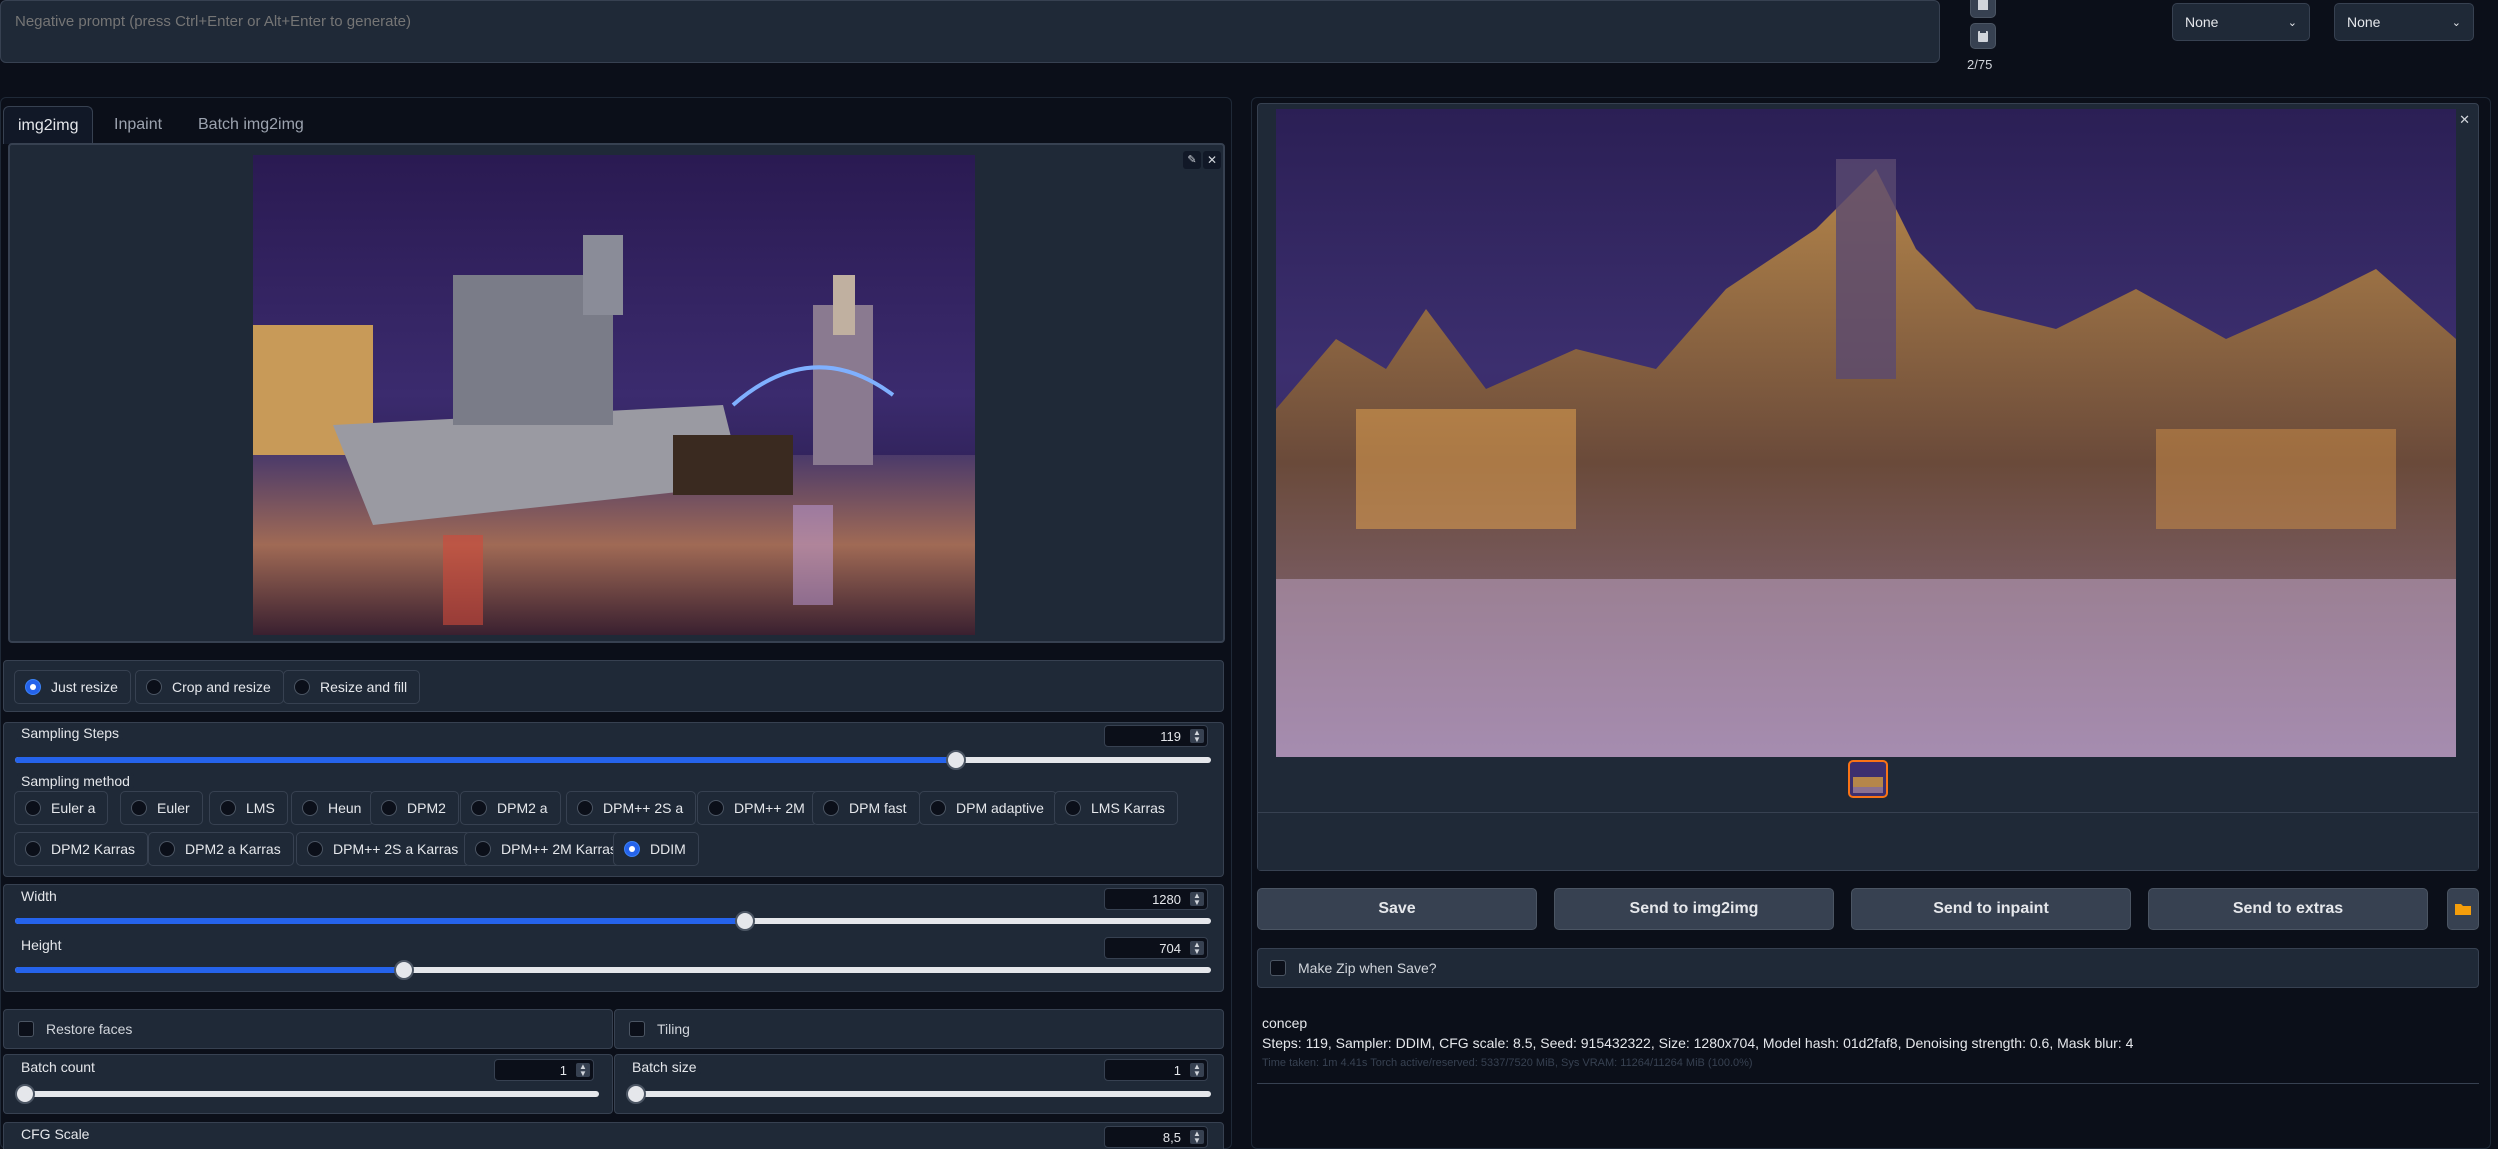 This screenshot has width=2498, height=1149. I want to click on style1-value: None, so click(2202, 22).